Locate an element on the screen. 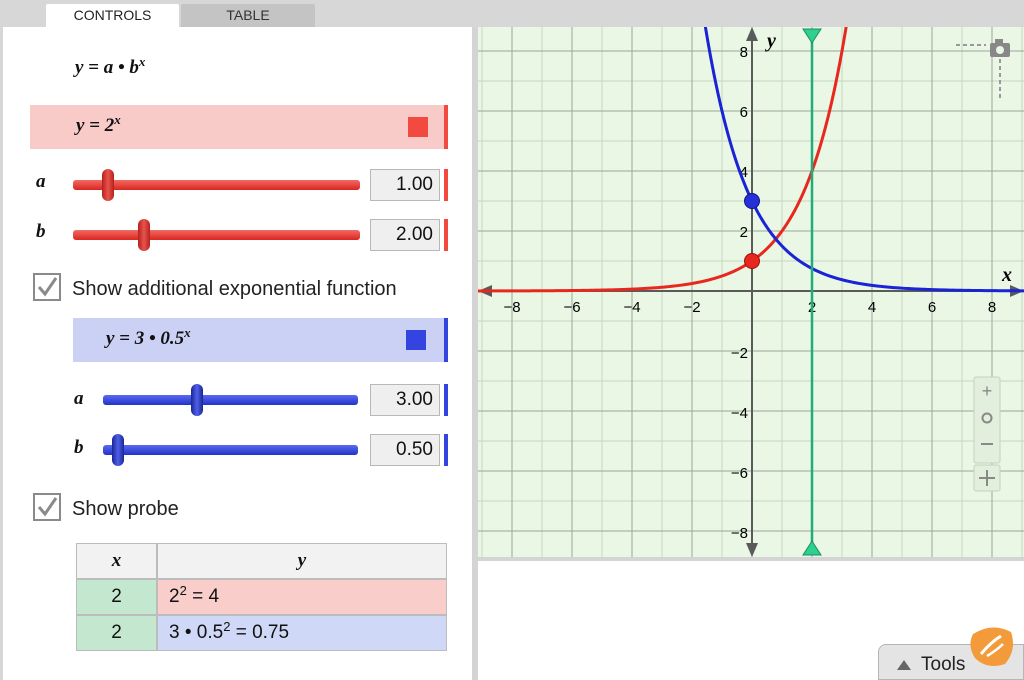  blue-function-label: y = 3 • 0.5x is located at coordinates (148, 337).